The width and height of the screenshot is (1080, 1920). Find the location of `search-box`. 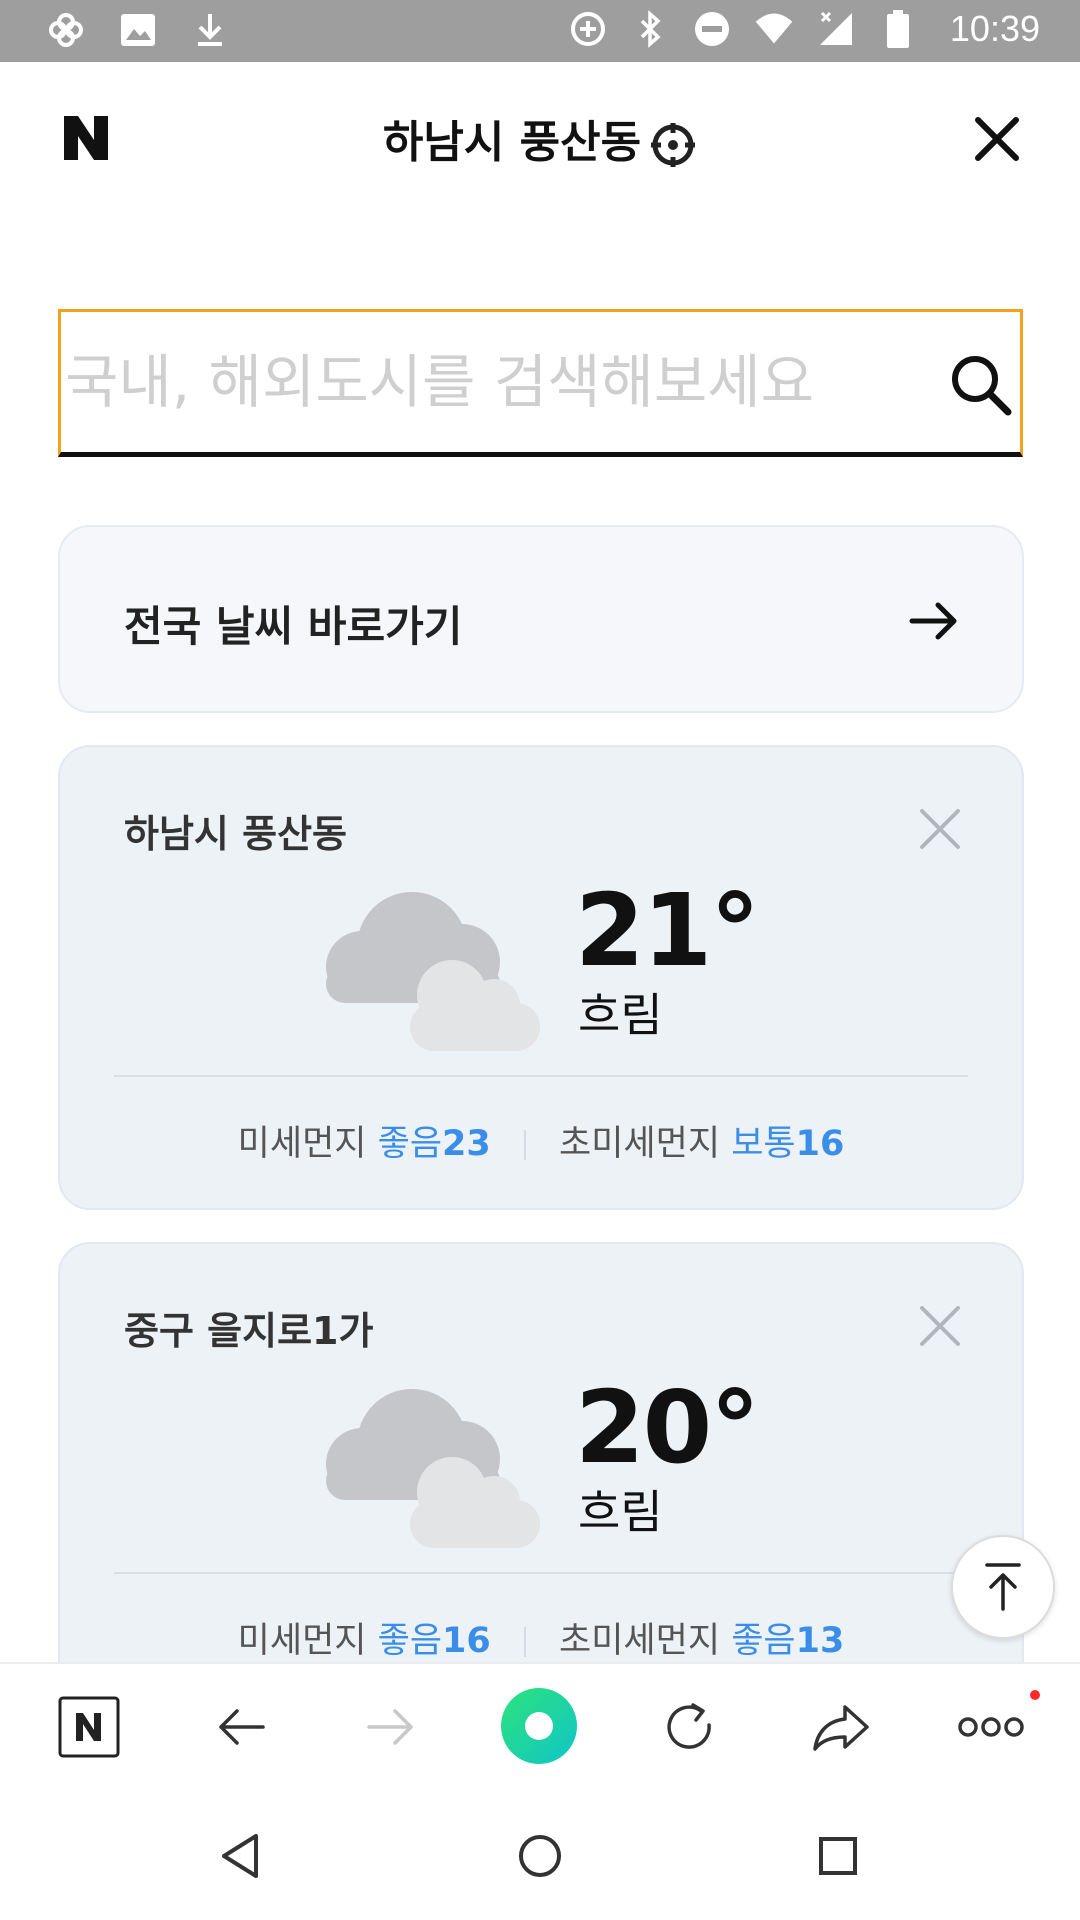

search-box is located at coordinates (540, 383).